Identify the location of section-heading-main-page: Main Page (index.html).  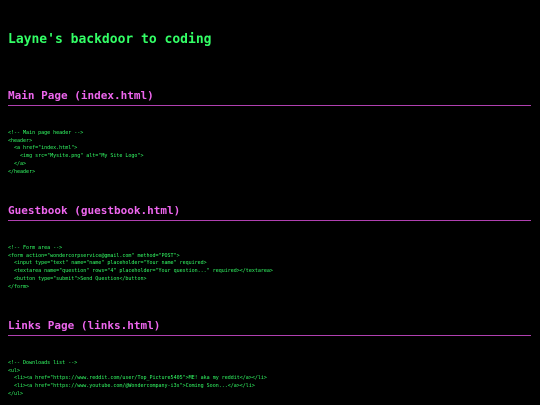
(269, 97).